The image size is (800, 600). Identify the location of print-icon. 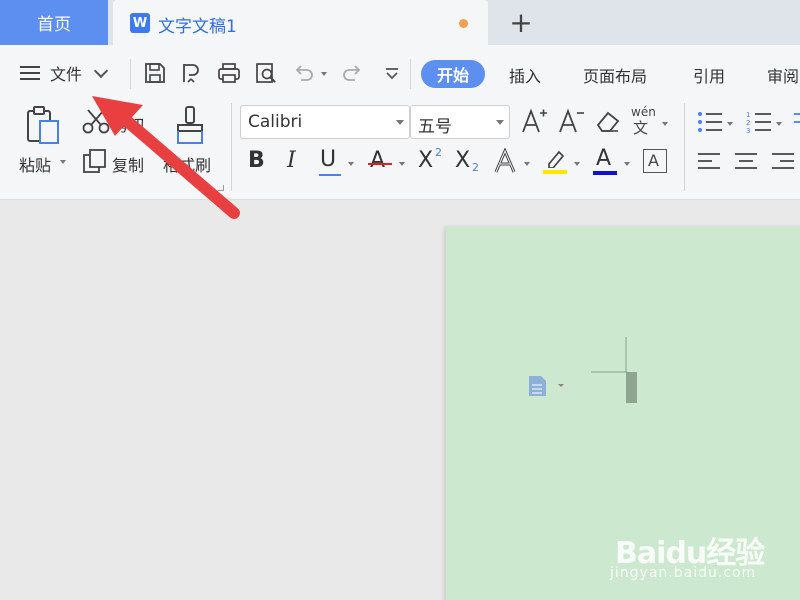
(229, 73).